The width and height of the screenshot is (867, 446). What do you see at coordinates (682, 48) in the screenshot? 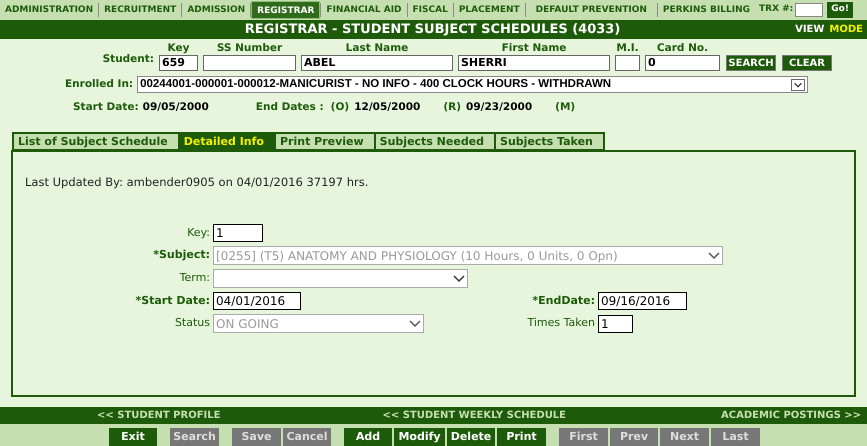
I see `column-heading: Card No.` at bounding box center [682, 48].